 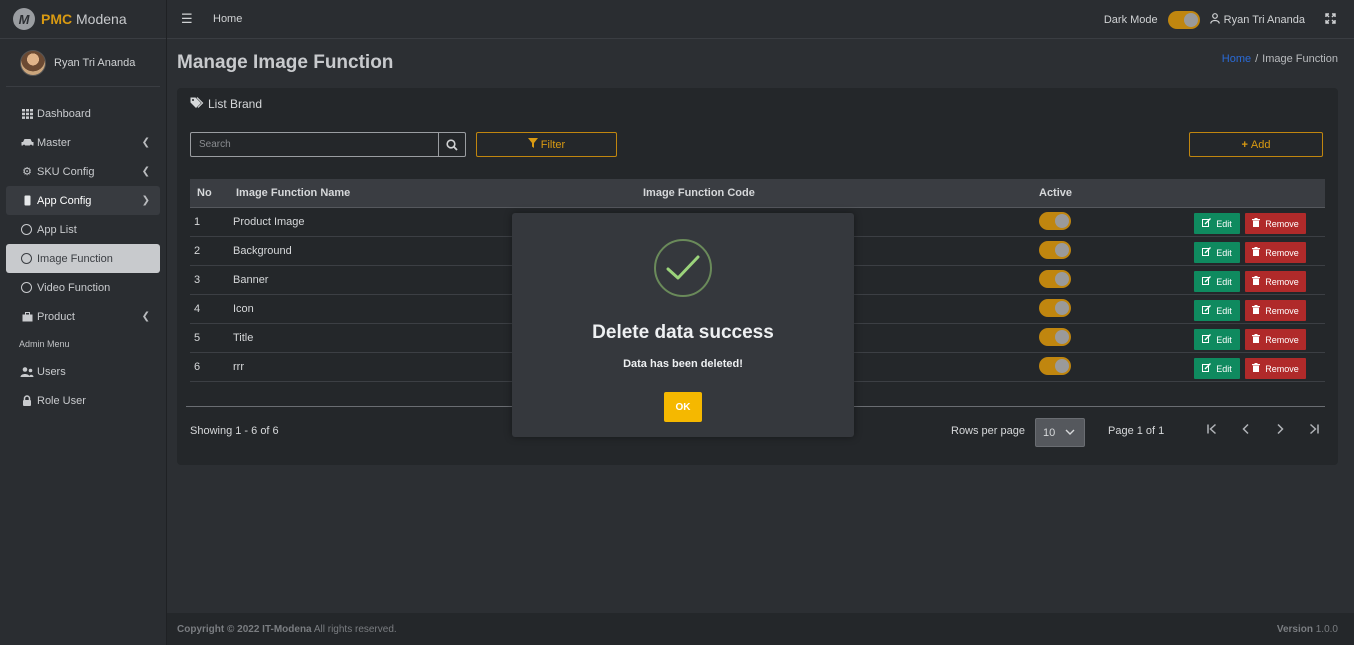 I want to click on add-button: + Add, so click(x=1256, y=144).